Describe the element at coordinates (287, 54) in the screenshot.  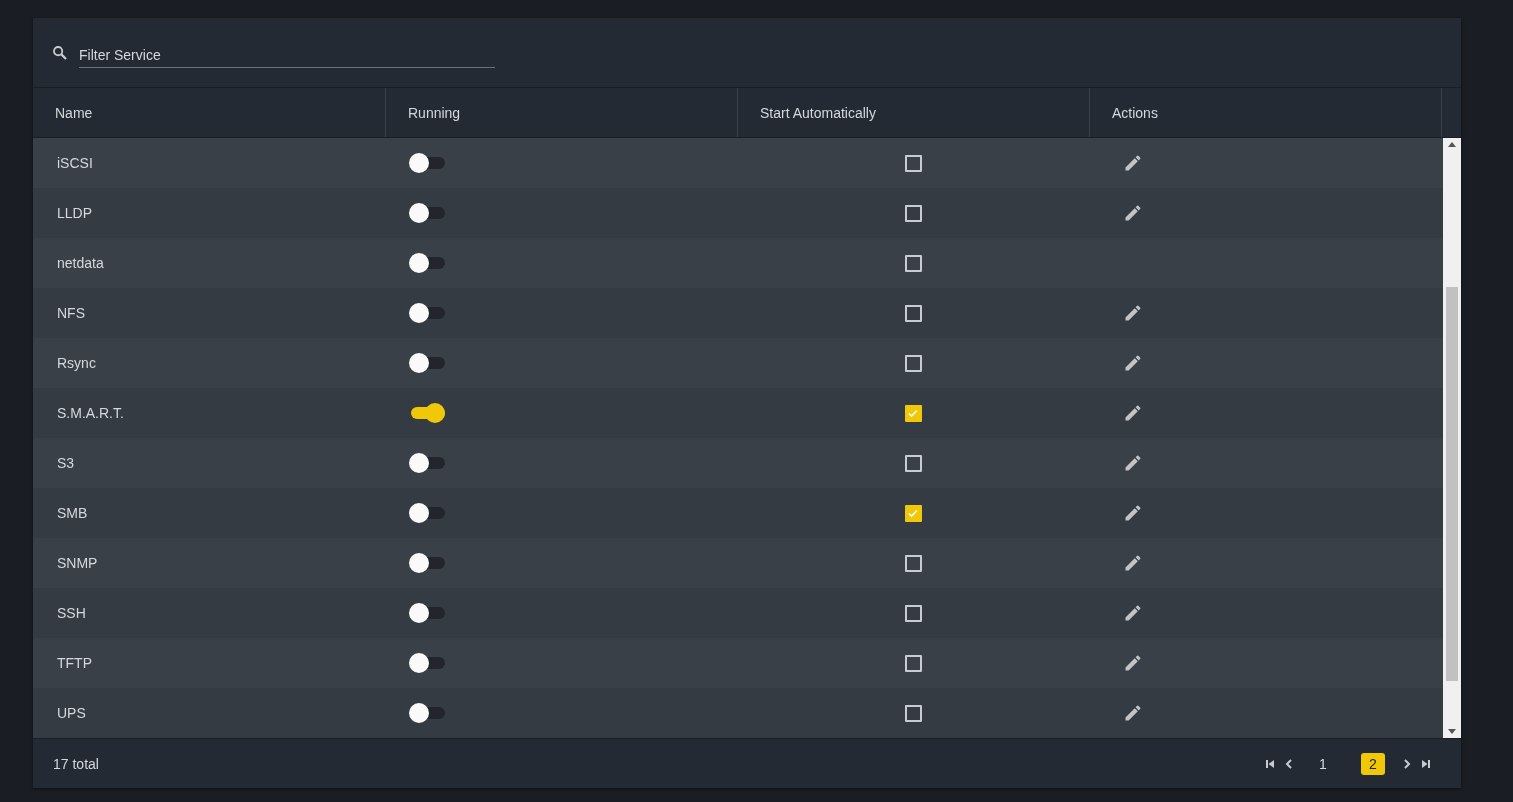
I see `filter-service-field: Filter Service` at that location.